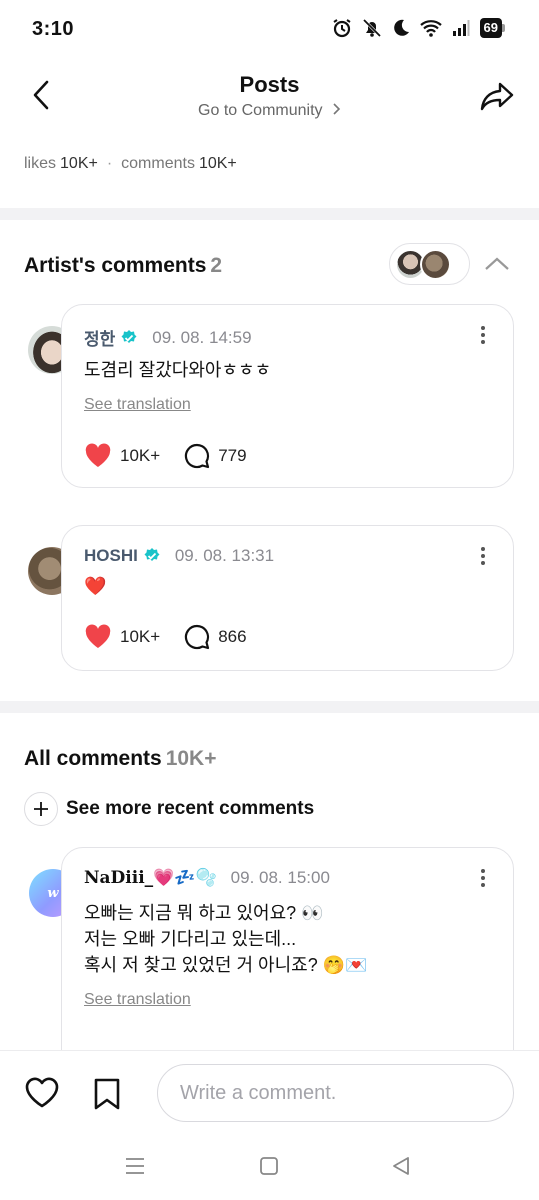 This screenshot has width=539, height=1200. I want to click on comment-time: 09. 08. 15:00, so click(280, 877).